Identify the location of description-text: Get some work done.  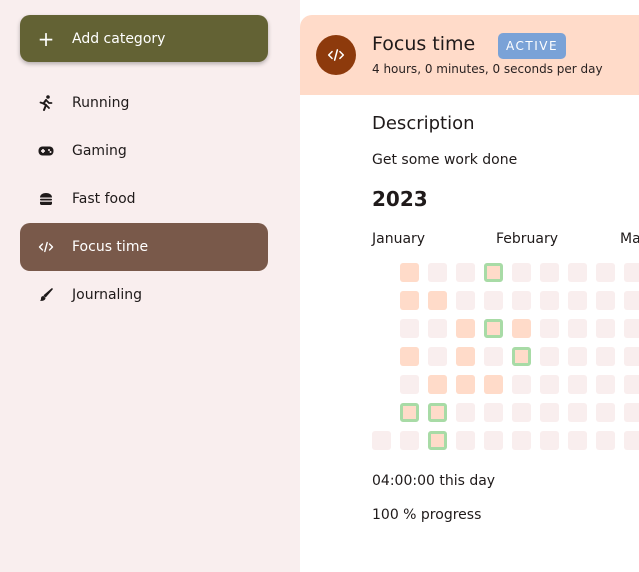
(445, 160).